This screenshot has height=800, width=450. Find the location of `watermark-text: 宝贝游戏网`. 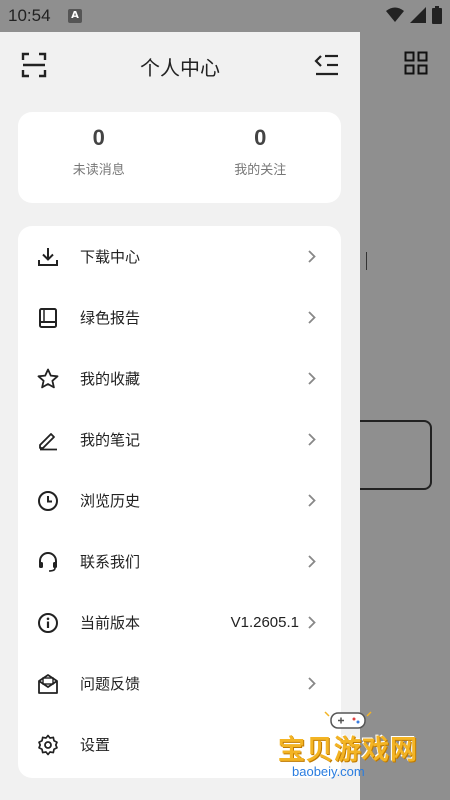

watermark-text: 宝贝游戏网 is located at coordinates (348, 750).